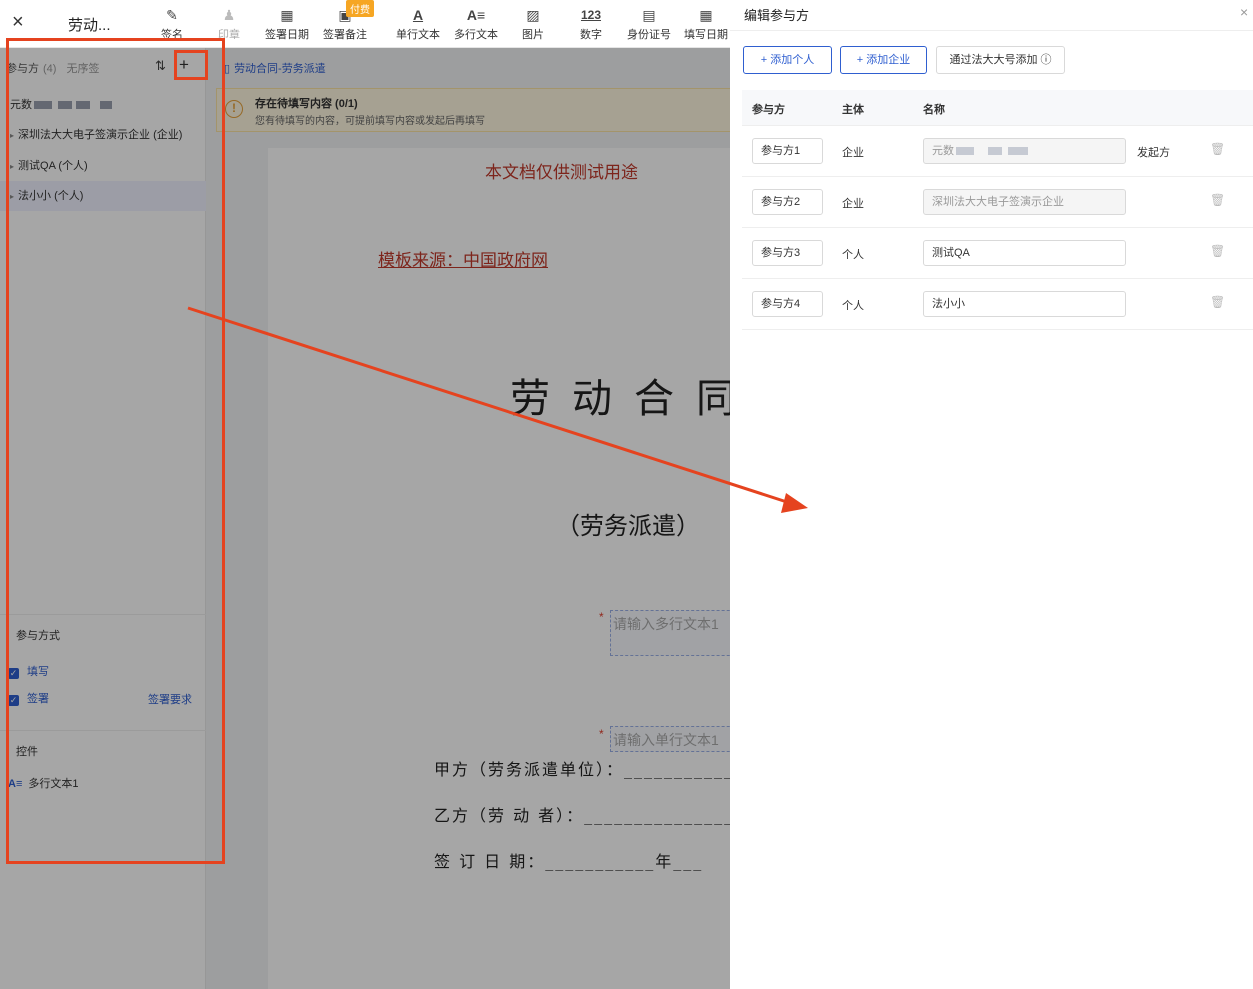  What do you see at coordinates (418, 24) in the screenshot?
I see `tool-single-text: A 单行文本` at bounding box center [418, 24].